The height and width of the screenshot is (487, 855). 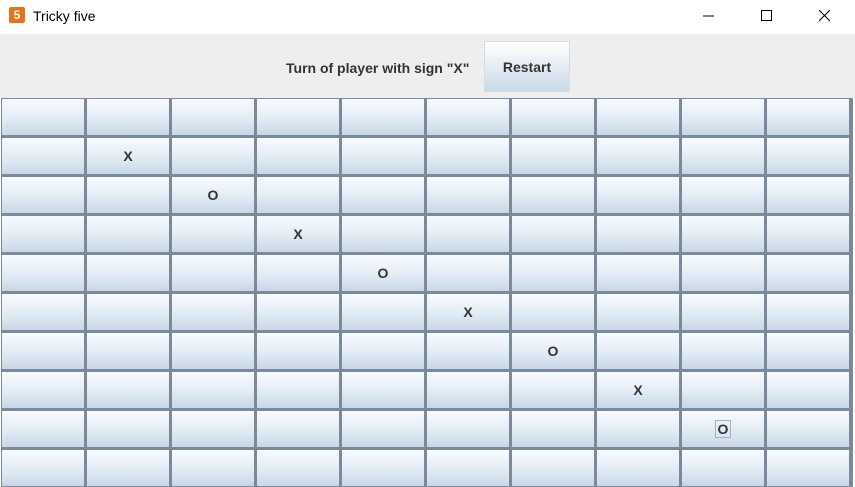 I want to click on board-cell-r3-c4, so click(x=383, y=234).